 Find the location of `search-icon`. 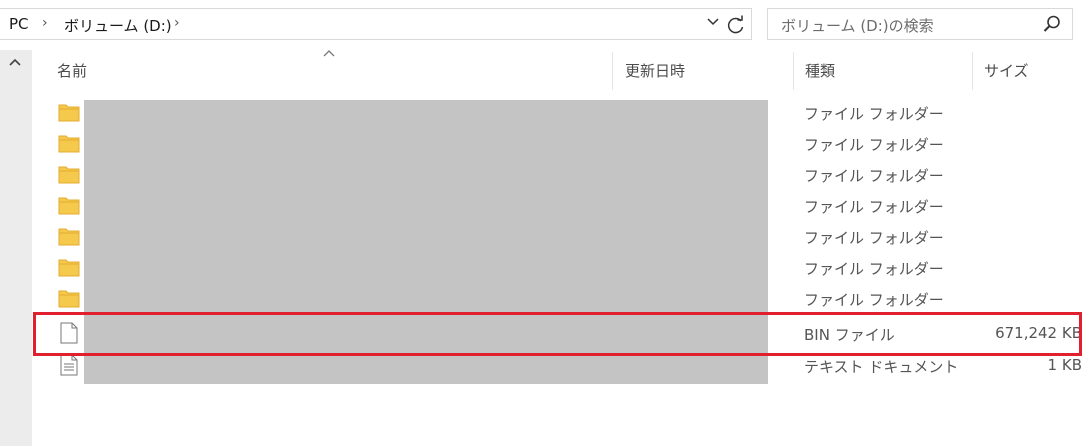

search-icon is located at coordinates (1052, 24).